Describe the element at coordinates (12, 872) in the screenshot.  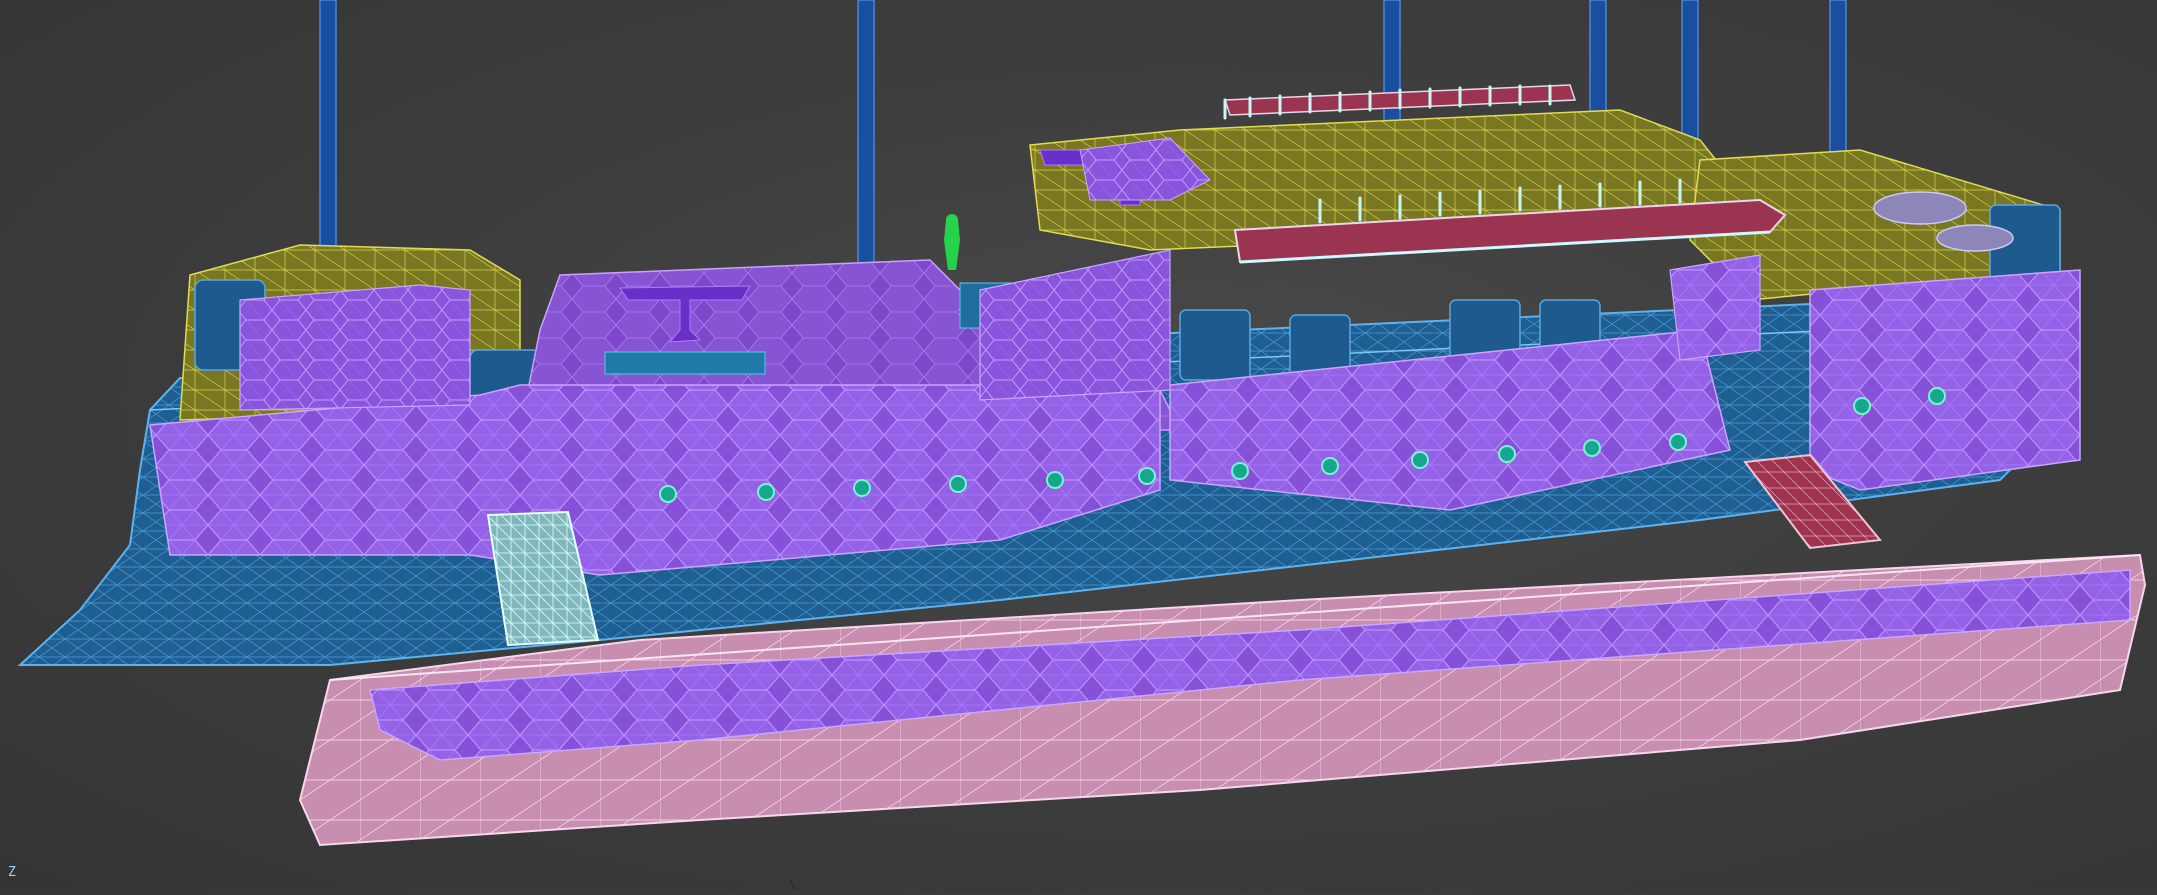
I see `axis-gizmo-label: Z` at that location.